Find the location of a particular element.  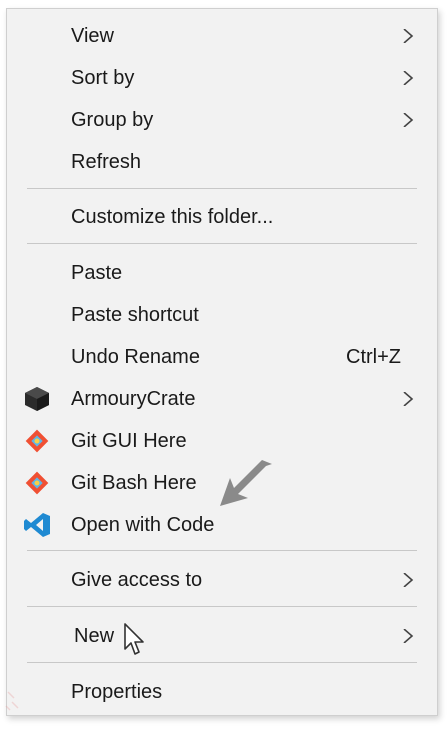

shortcut-text: Ctrl+Z is located at coordinates (373, 357).